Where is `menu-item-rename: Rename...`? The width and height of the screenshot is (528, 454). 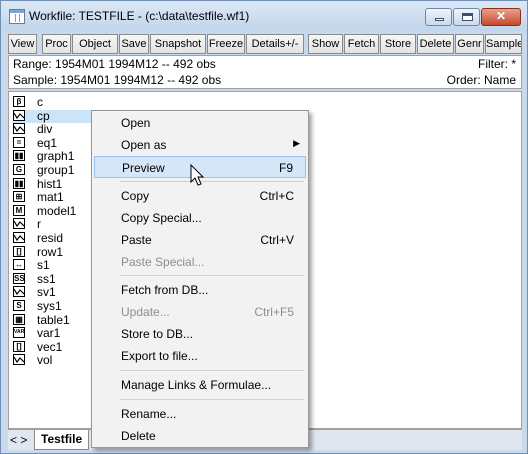
menu-item-rename: Rename... is located at coordinates (200, 414).